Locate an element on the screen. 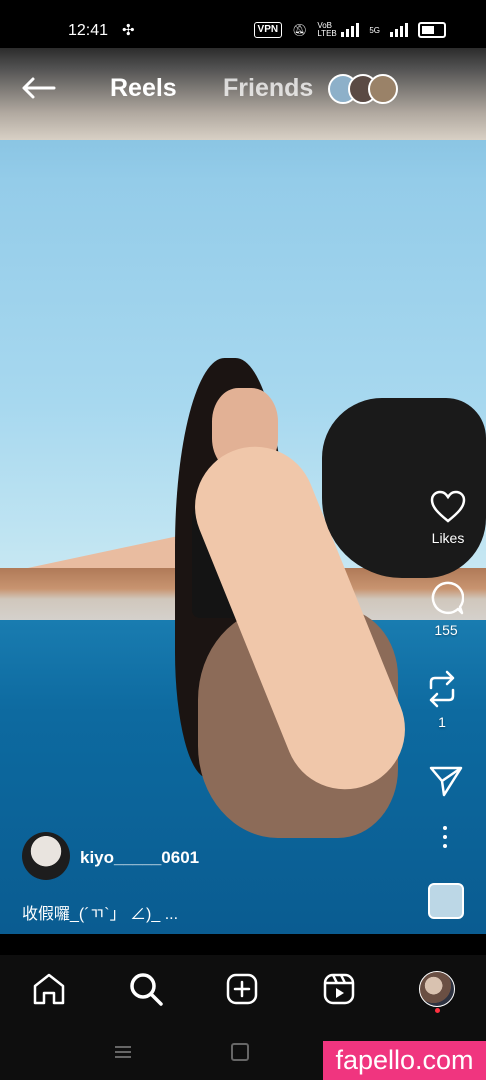 Image resolution: width=486 pixels, height=1080 pixels. avatar is located at coordinates (46, 856).